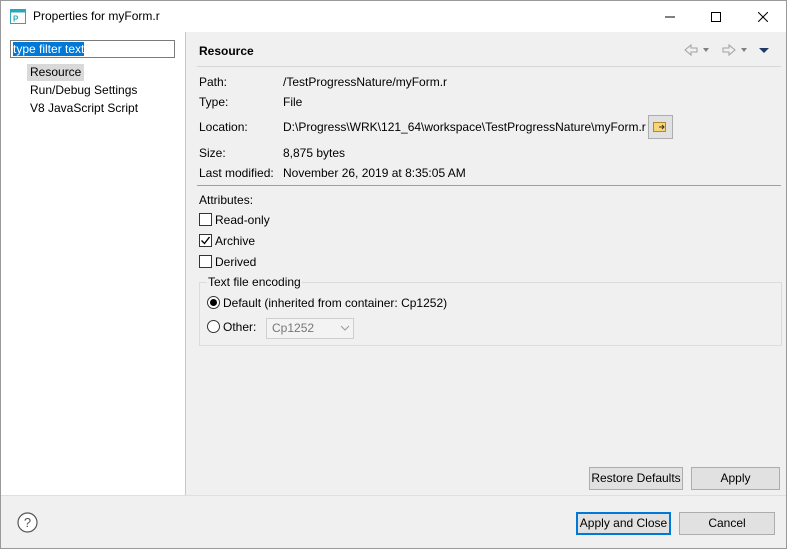 The image size is (787, 549). I want to click on restore-defaults-button: Restore Defaults, so click(636, 478).